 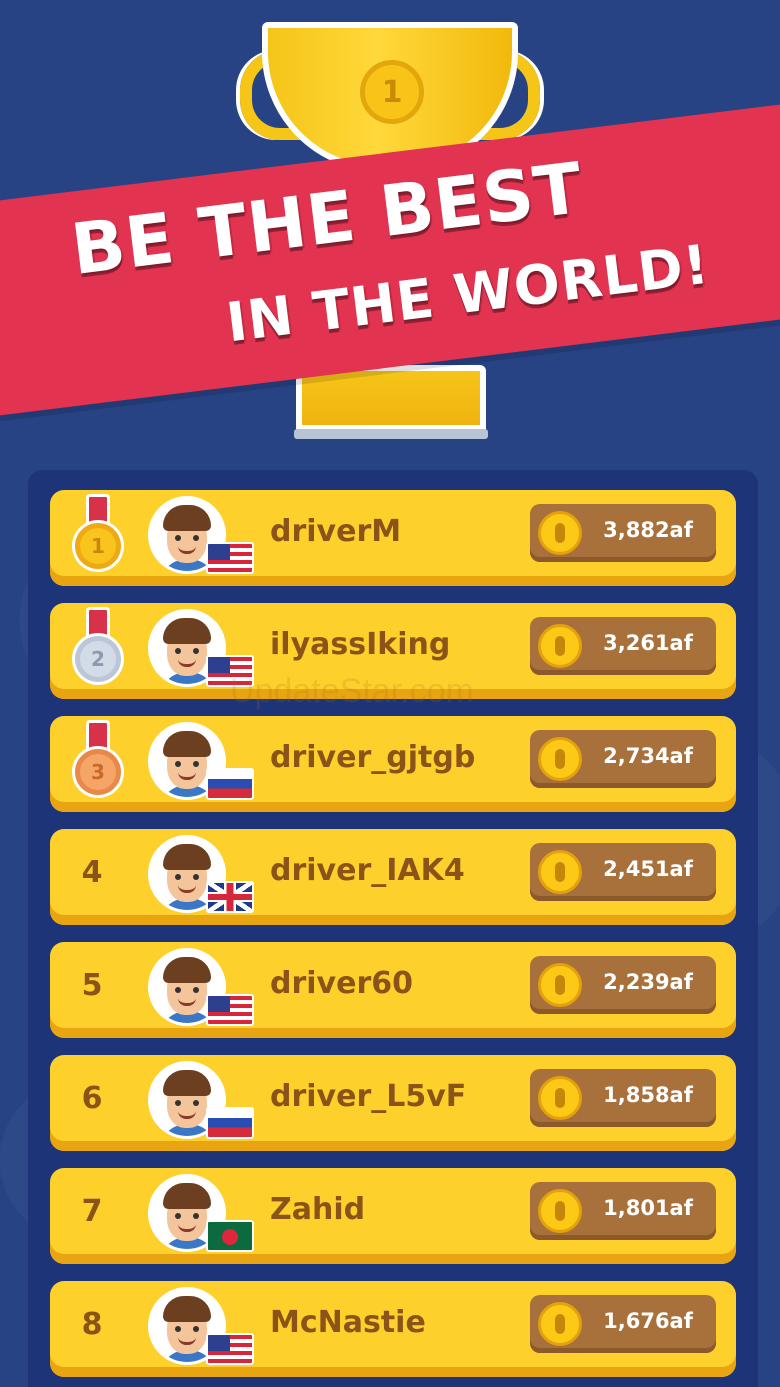 I want to click on trophy-badge: 1, so click(x=392, y=92).